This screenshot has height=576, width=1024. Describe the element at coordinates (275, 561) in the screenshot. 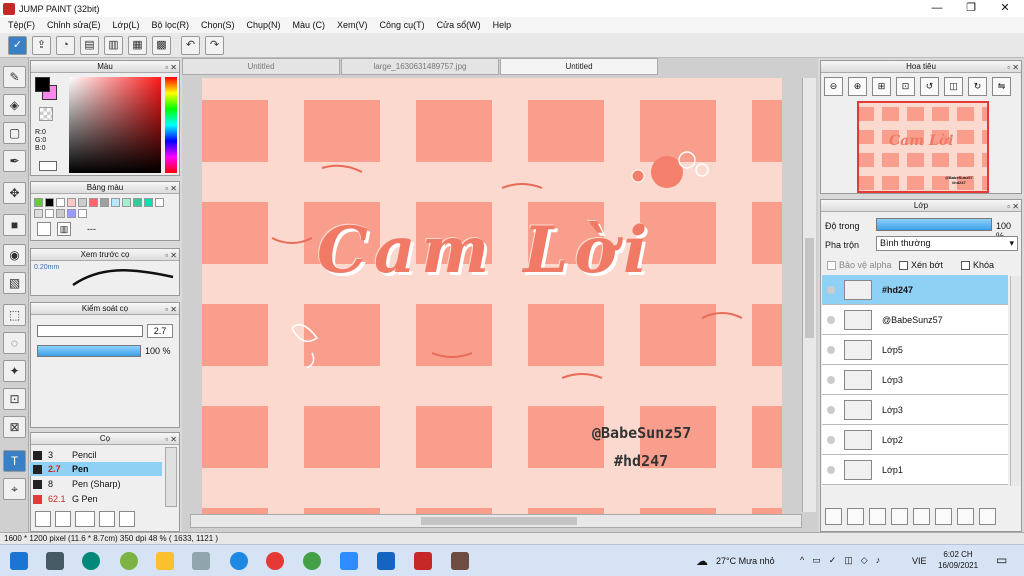

I see `chrome-icon` at that location.